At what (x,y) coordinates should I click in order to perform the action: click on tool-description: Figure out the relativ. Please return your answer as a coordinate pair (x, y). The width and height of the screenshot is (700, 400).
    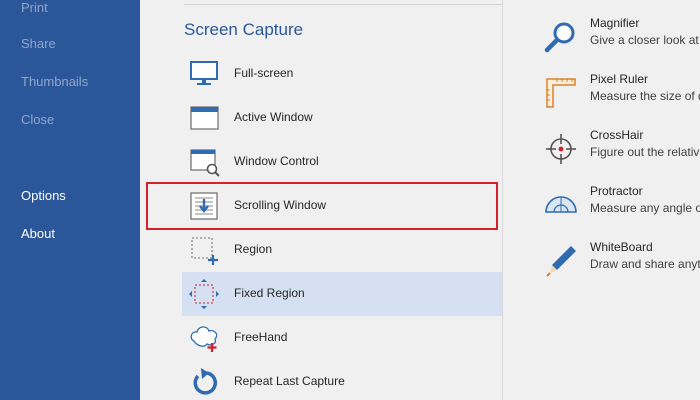
    Looking at the image, I should click on (645, 152).